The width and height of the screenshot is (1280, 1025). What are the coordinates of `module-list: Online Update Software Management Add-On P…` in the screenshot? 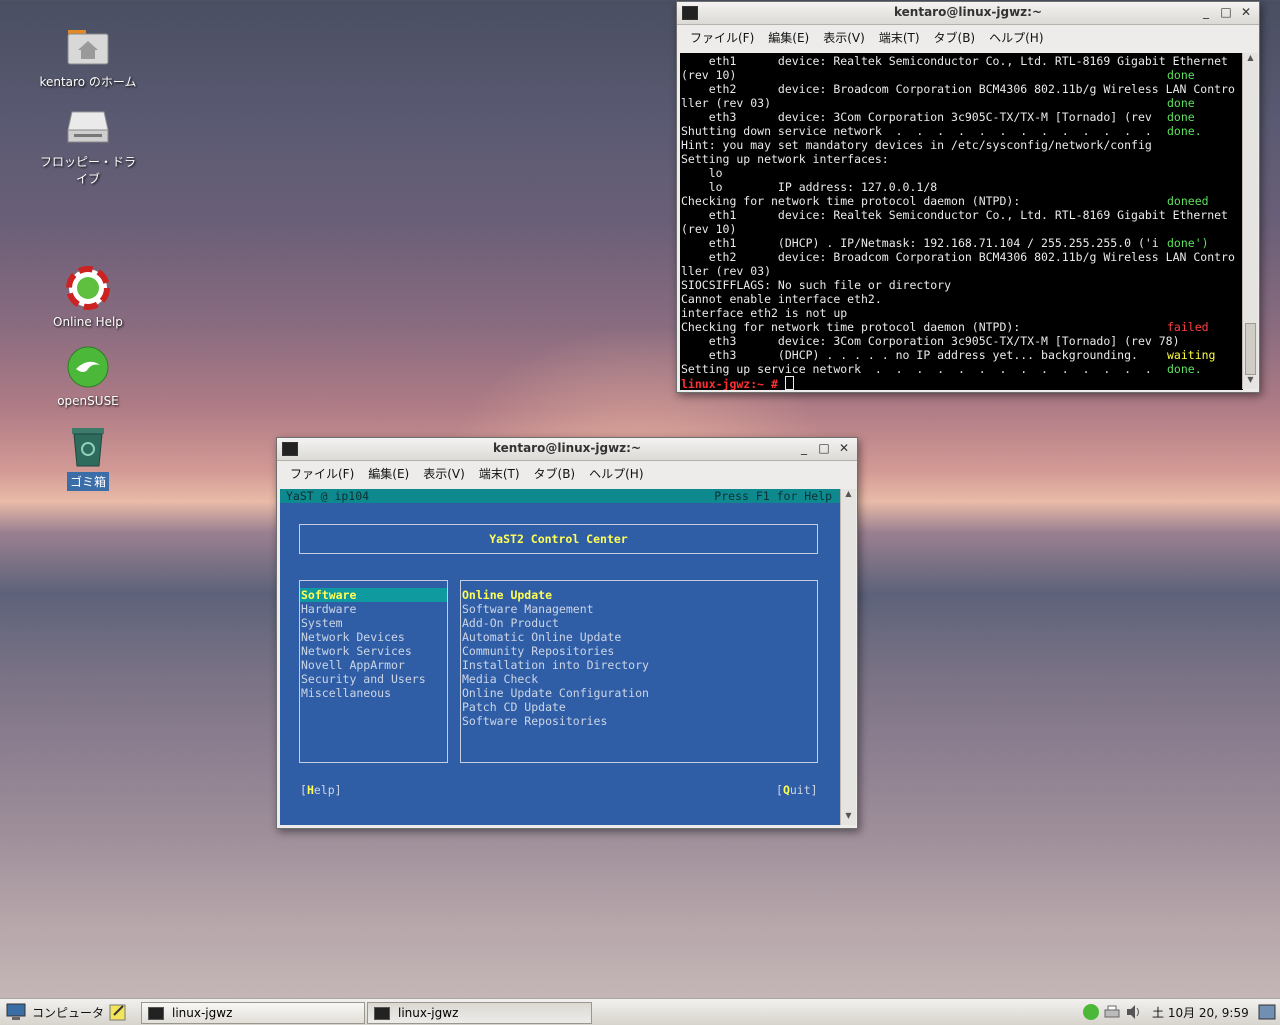 It's located at (639, 671).